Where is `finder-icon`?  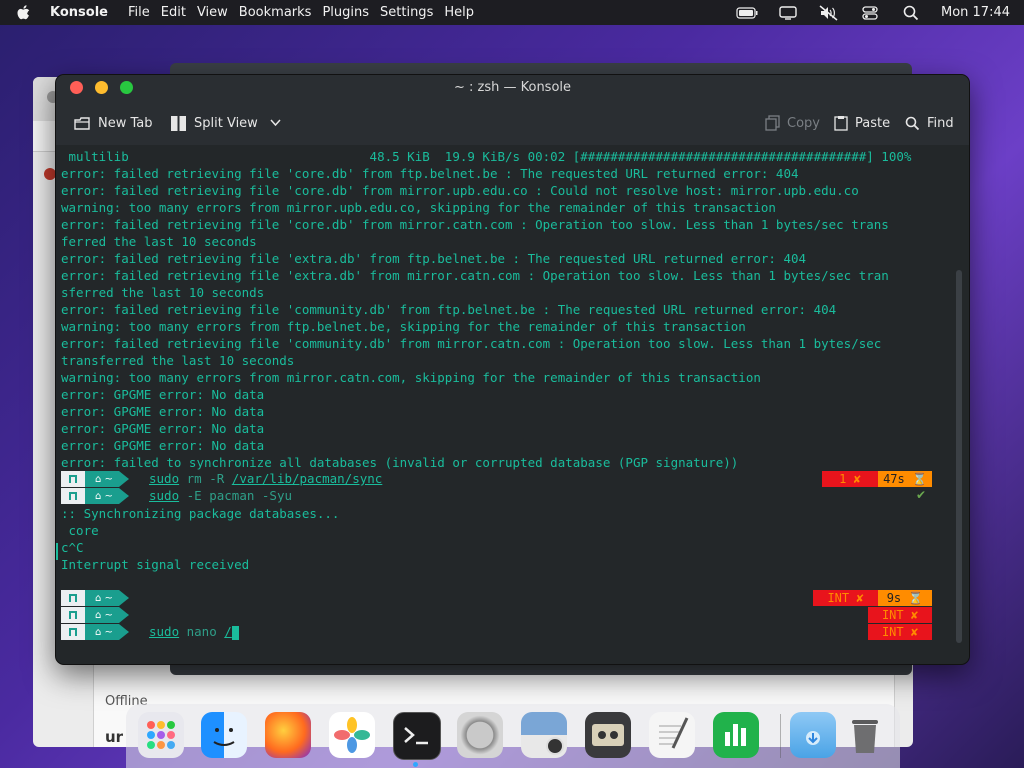
finder-icon is located at coordinates (224, 735).